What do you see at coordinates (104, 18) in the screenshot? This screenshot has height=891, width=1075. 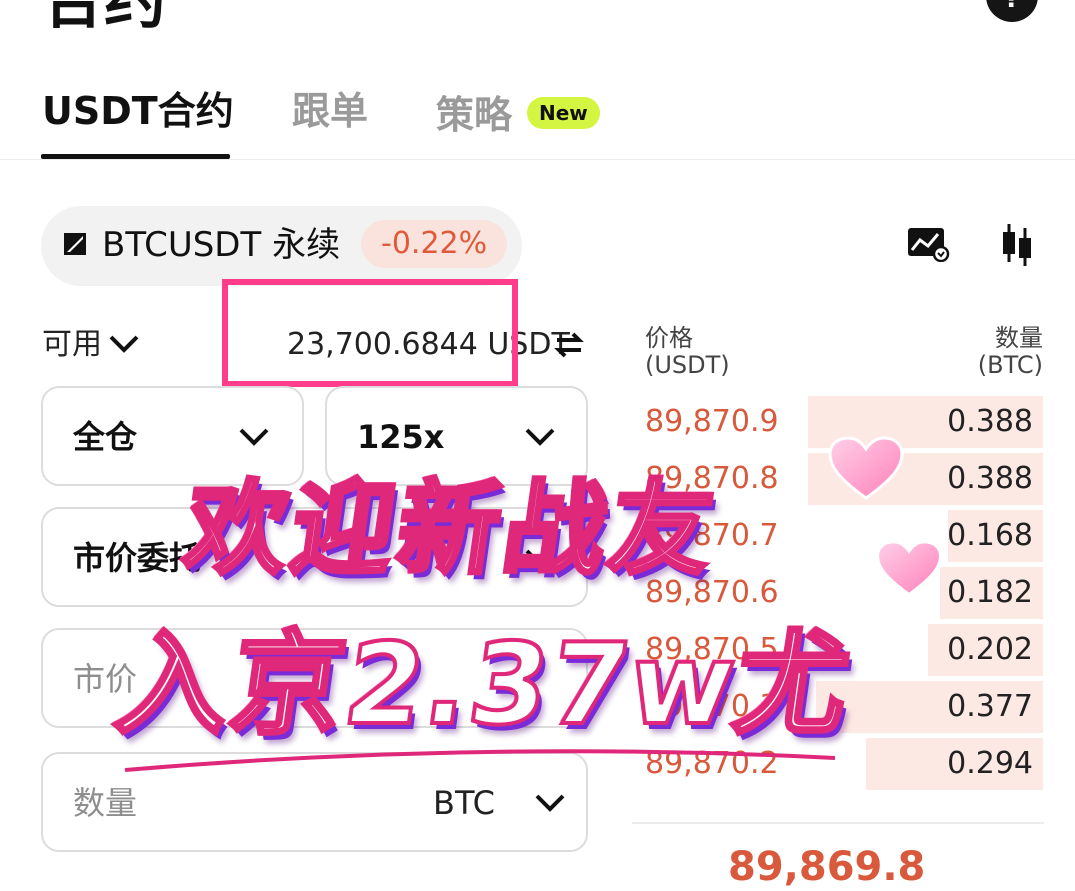 I see `page-title: 合约` at bounding box center [104, 18].